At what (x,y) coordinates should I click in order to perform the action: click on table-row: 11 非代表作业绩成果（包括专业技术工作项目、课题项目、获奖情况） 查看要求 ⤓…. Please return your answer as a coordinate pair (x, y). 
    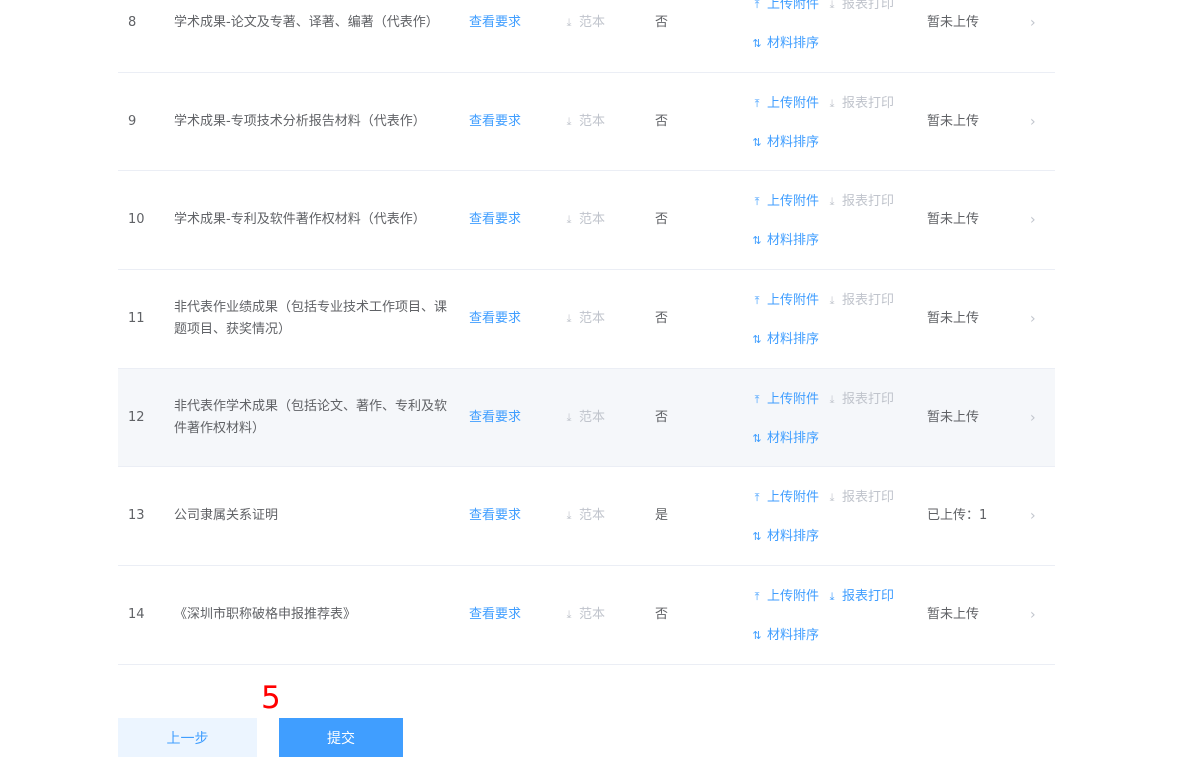
    Looking at the image, I should click on (586, 319).